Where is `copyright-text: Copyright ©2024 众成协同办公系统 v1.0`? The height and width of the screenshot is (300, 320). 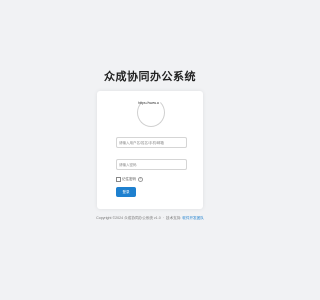 copyright-text: Copyright ©2024 众成协同办公系统 v1.0 is located at coordinates (128, 218).